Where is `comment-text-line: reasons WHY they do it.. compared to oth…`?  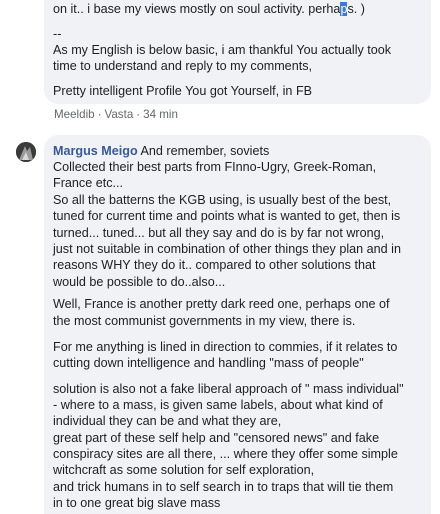
comment-text-line: reasons WHY they do it.. compared to oth… is located at coordinates (214, 265).